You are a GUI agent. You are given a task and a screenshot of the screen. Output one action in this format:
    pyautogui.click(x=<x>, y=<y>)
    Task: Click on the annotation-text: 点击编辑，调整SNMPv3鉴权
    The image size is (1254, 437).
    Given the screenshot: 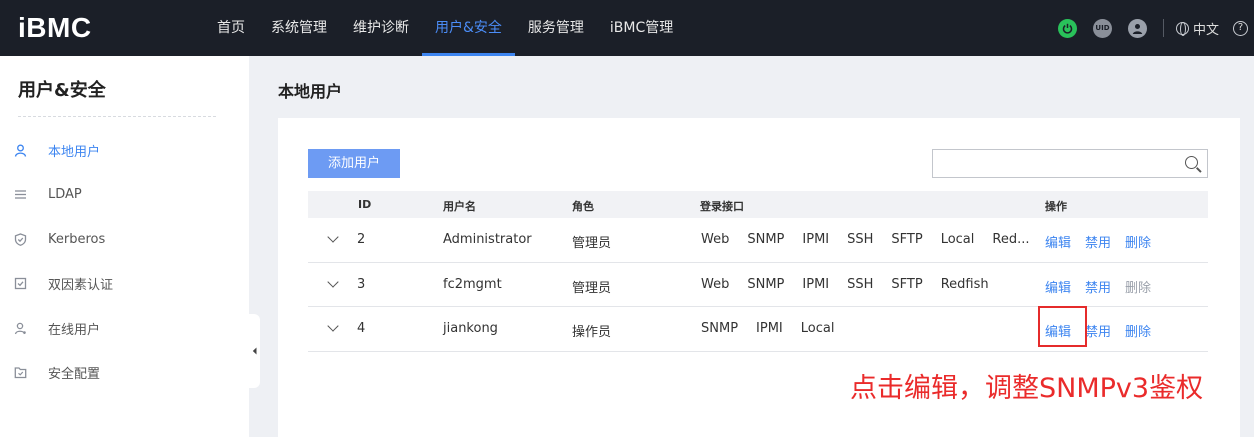 What is the action you would take?
    pyautogui.click(x=1027, y=388)
    